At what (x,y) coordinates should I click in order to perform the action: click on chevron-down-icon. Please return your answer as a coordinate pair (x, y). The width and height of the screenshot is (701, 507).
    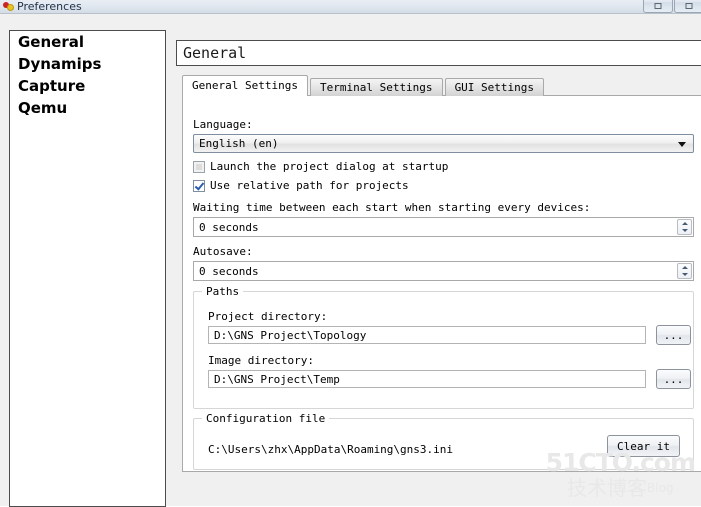
    Looking at the image, I should click on (682, 144).